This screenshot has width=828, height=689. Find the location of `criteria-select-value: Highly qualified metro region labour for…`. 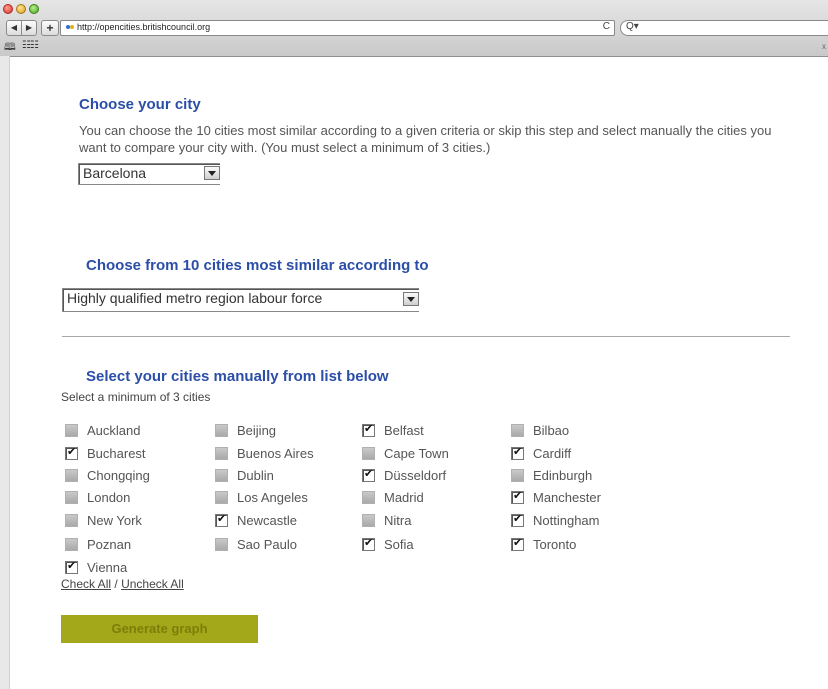

criteria-select-value: Highly qualified metro region labour for… is located at coordinates (195, 298).